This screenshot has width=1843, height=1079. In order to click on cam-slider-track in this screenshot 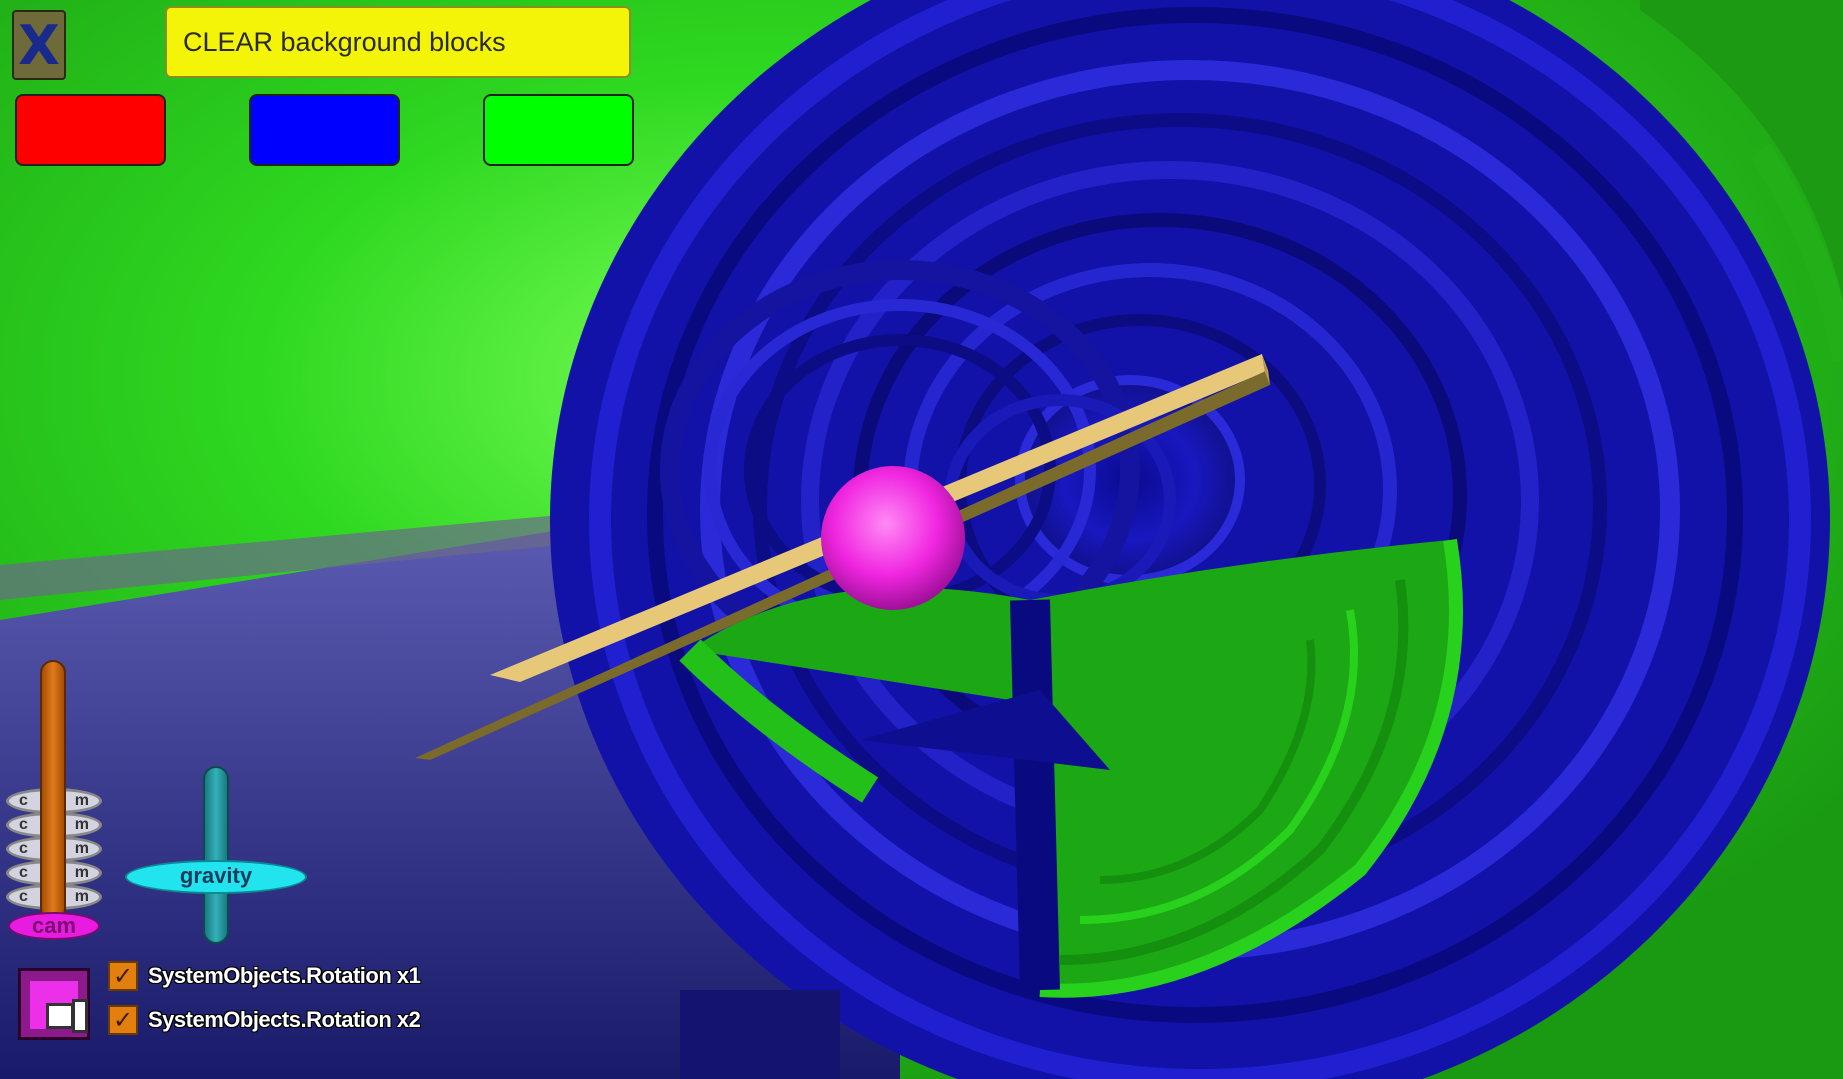, I will do `click(53, 791)`.